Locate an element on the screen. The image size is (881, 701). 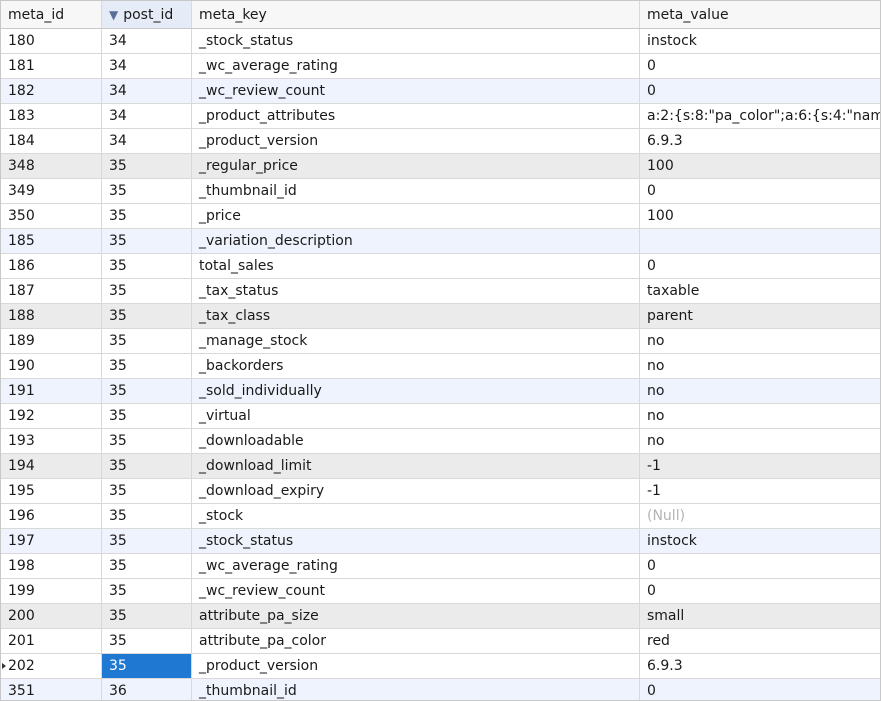
meta-id-cell: 186 is located at coordinates (51, 266).